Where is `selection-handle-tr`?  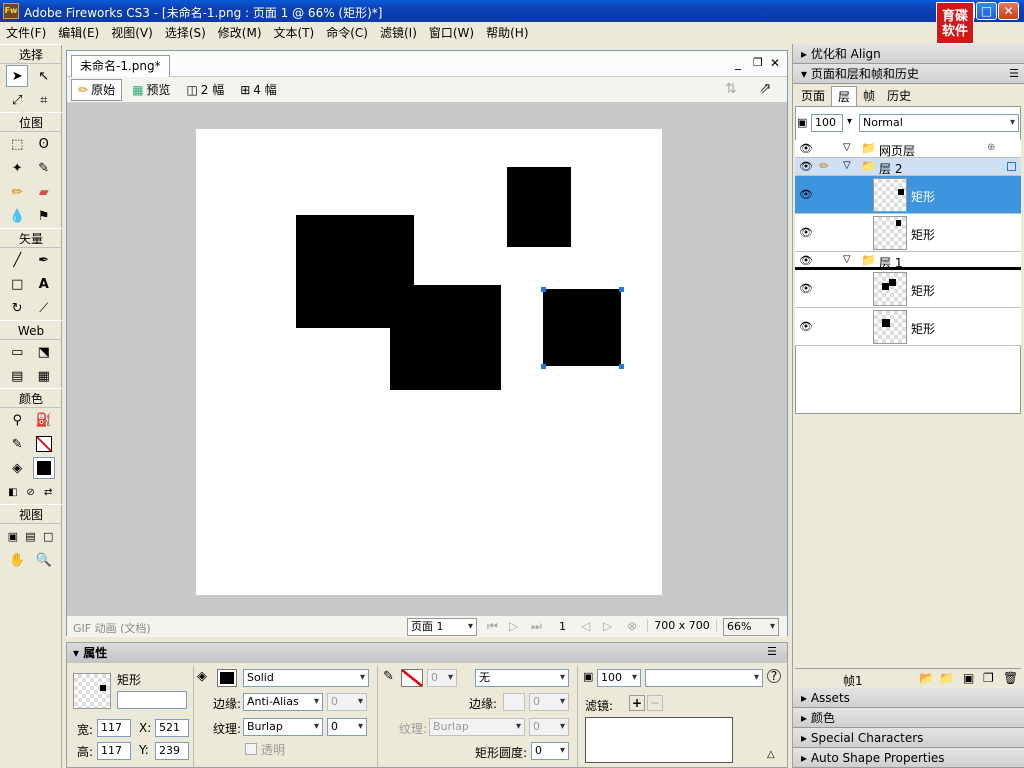
selection-handle-tr is located at coordinates (621, 289).